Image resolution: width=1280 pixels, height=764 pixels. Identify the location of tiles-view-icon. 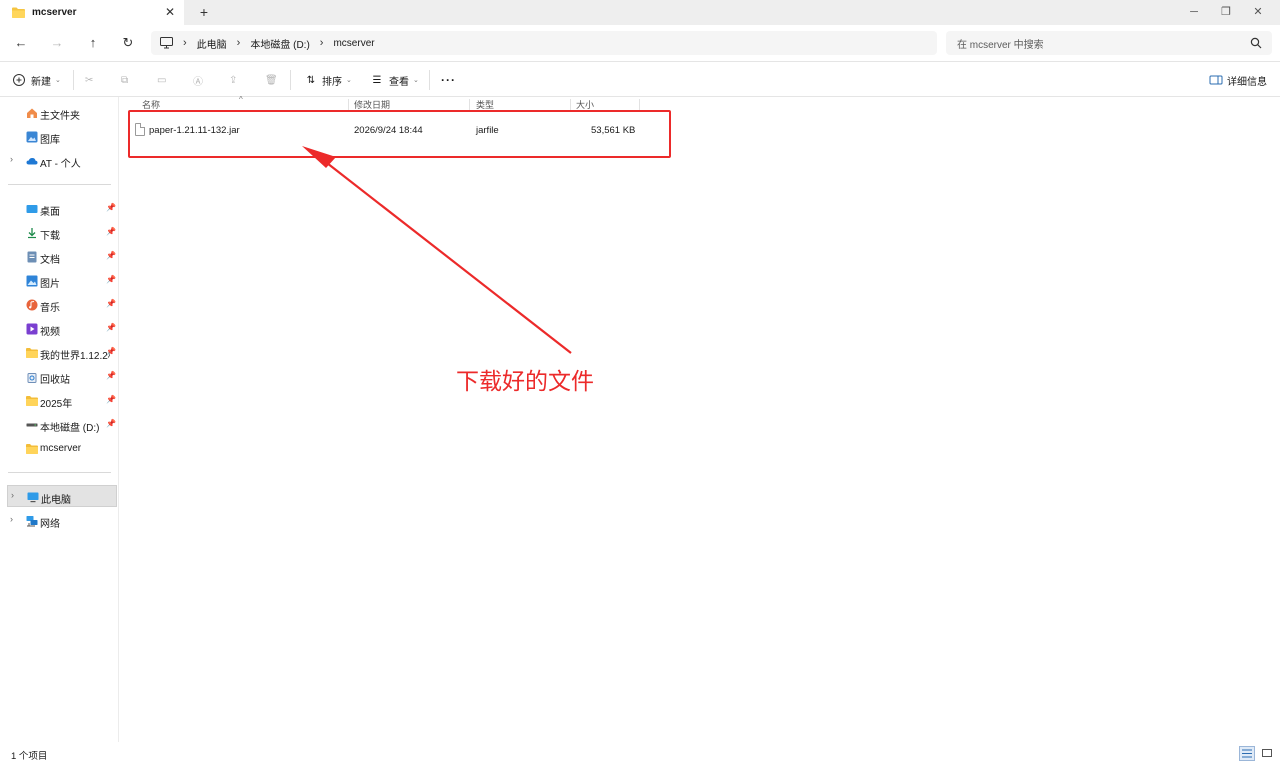
(1267, 753).